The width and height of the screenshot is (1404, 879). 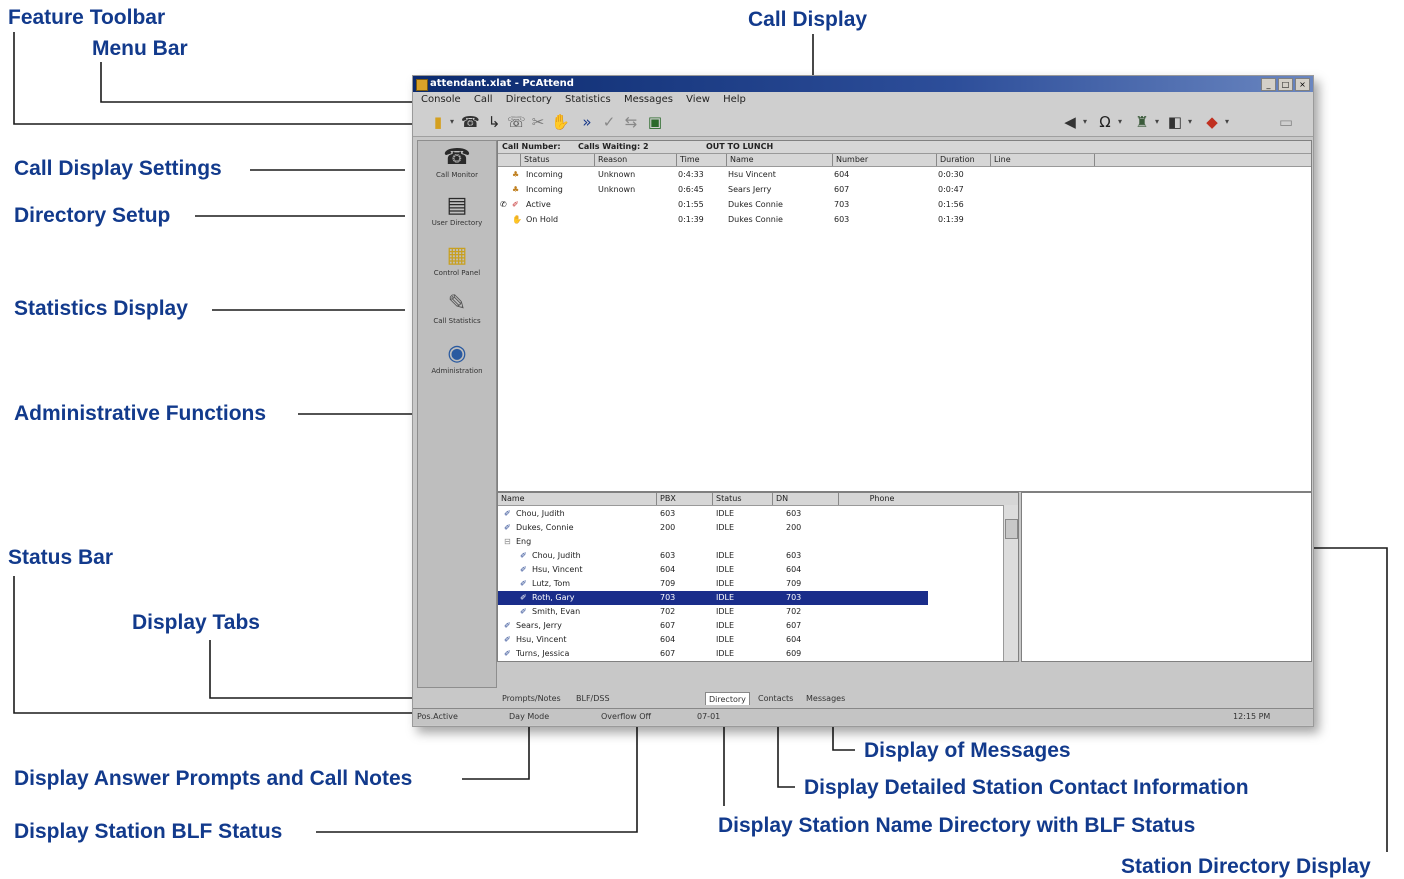 I want to click on menu-help: Help, so click(x=734, y=99).